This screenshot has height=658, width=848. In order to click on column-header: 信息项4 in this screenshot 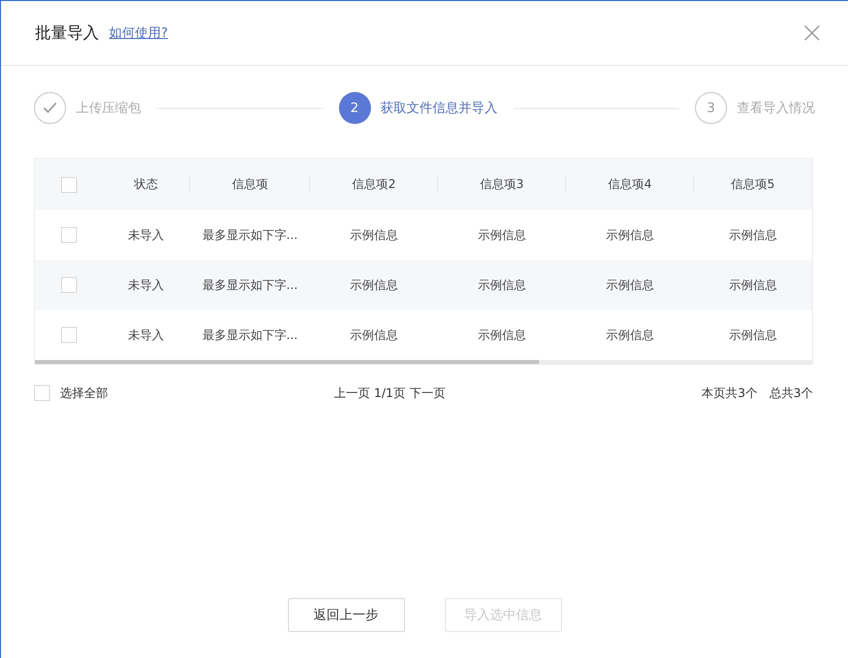, I will do `click(630, 184)`.